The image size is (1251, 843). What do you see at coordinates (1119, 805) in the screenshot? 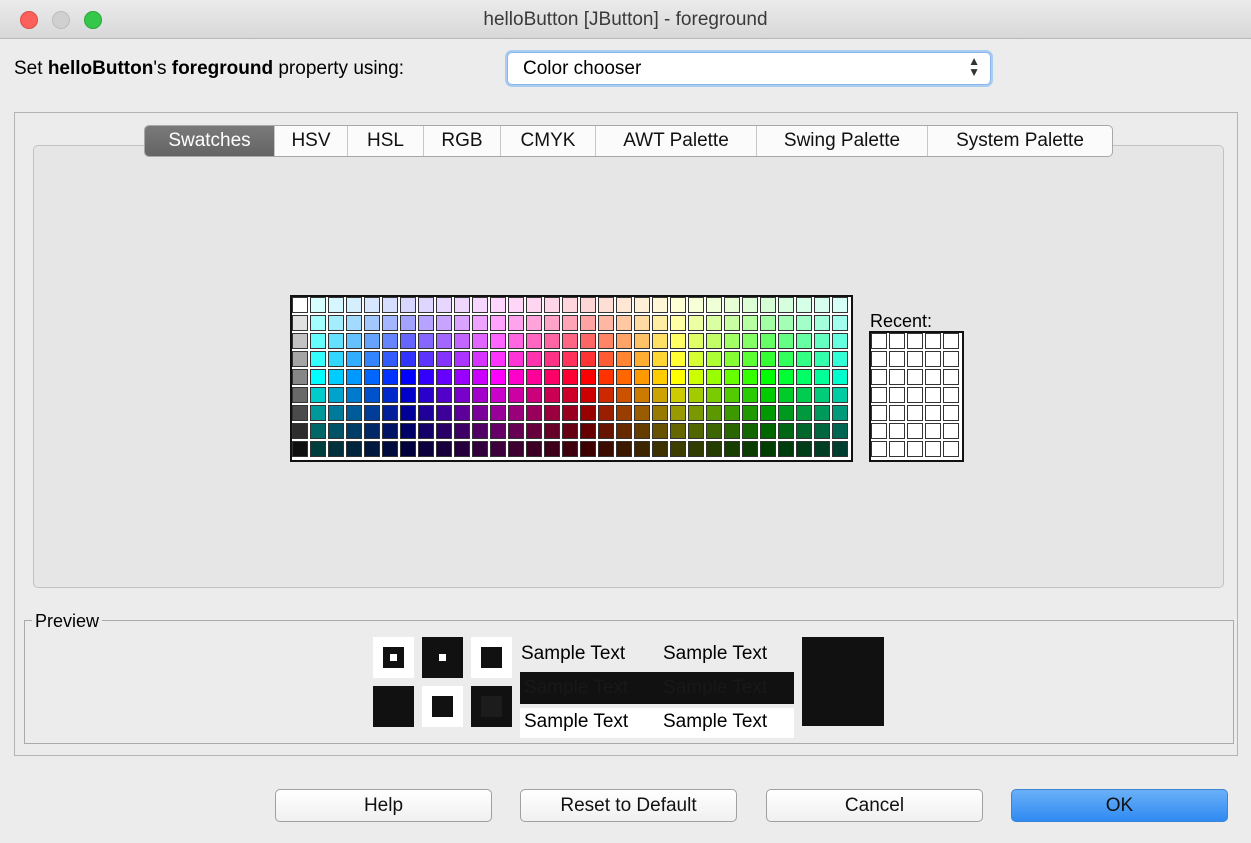
I see `ok-button: OK` at bounding box center [1119, 805].